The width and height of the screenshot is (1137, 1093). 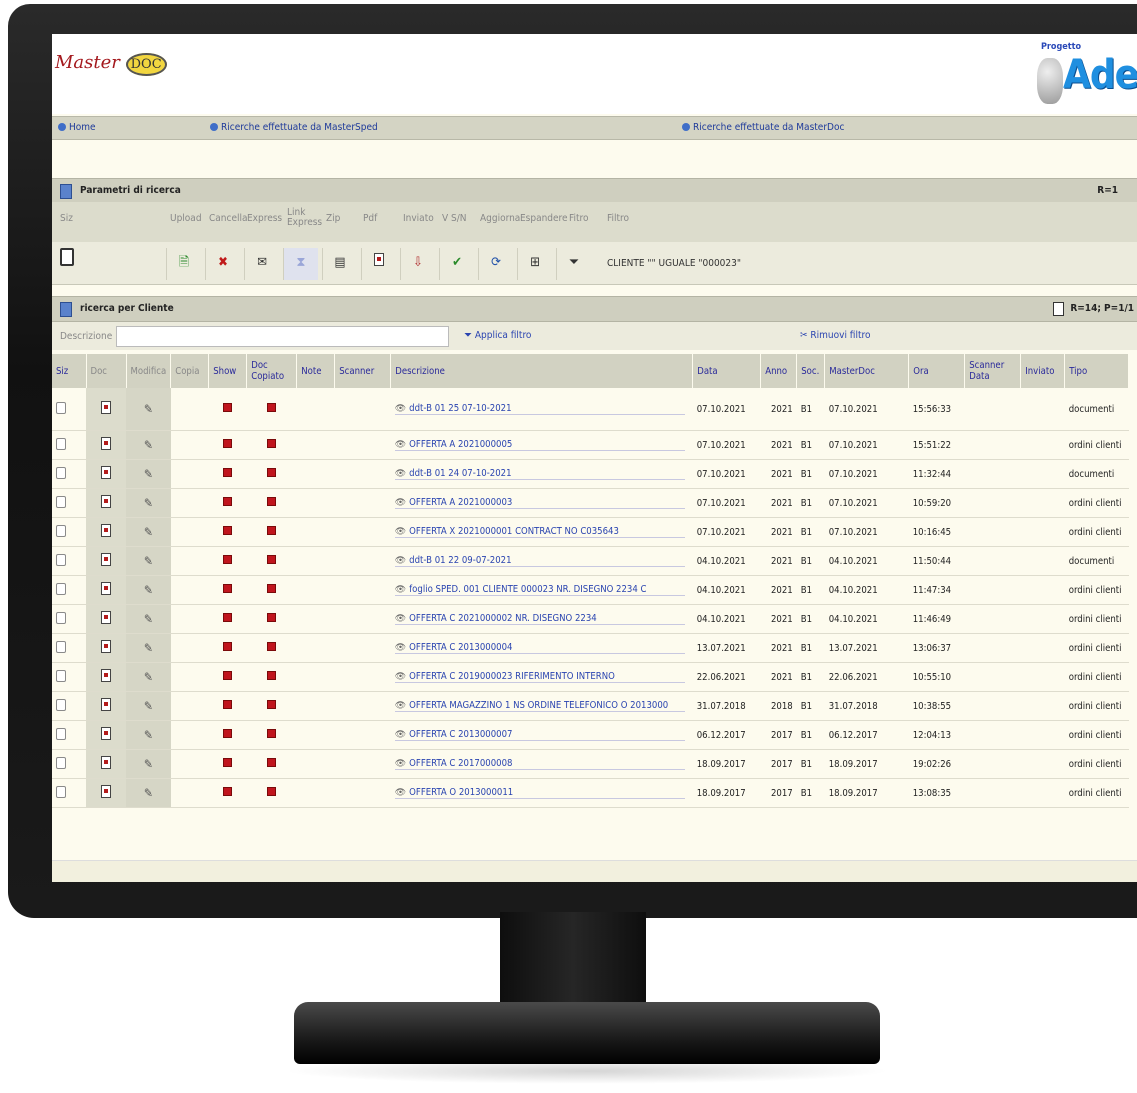 What do you see at coordinates (541, 409) in the screenshot?
I see `description-cell: 👁 ddt-B 01 25 07-10-2021` at bounding box center [541, 409].